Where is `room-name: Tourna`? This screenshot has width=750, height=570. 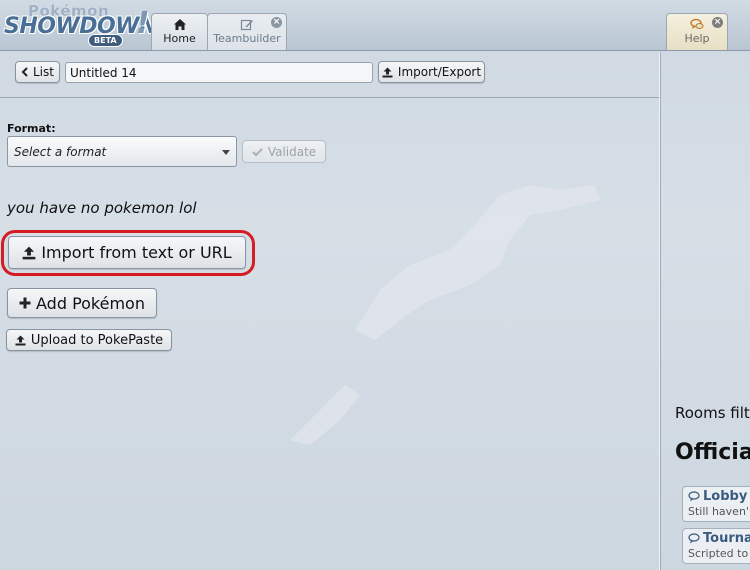
room-name: Tourna is located at coordinates (726, 538).